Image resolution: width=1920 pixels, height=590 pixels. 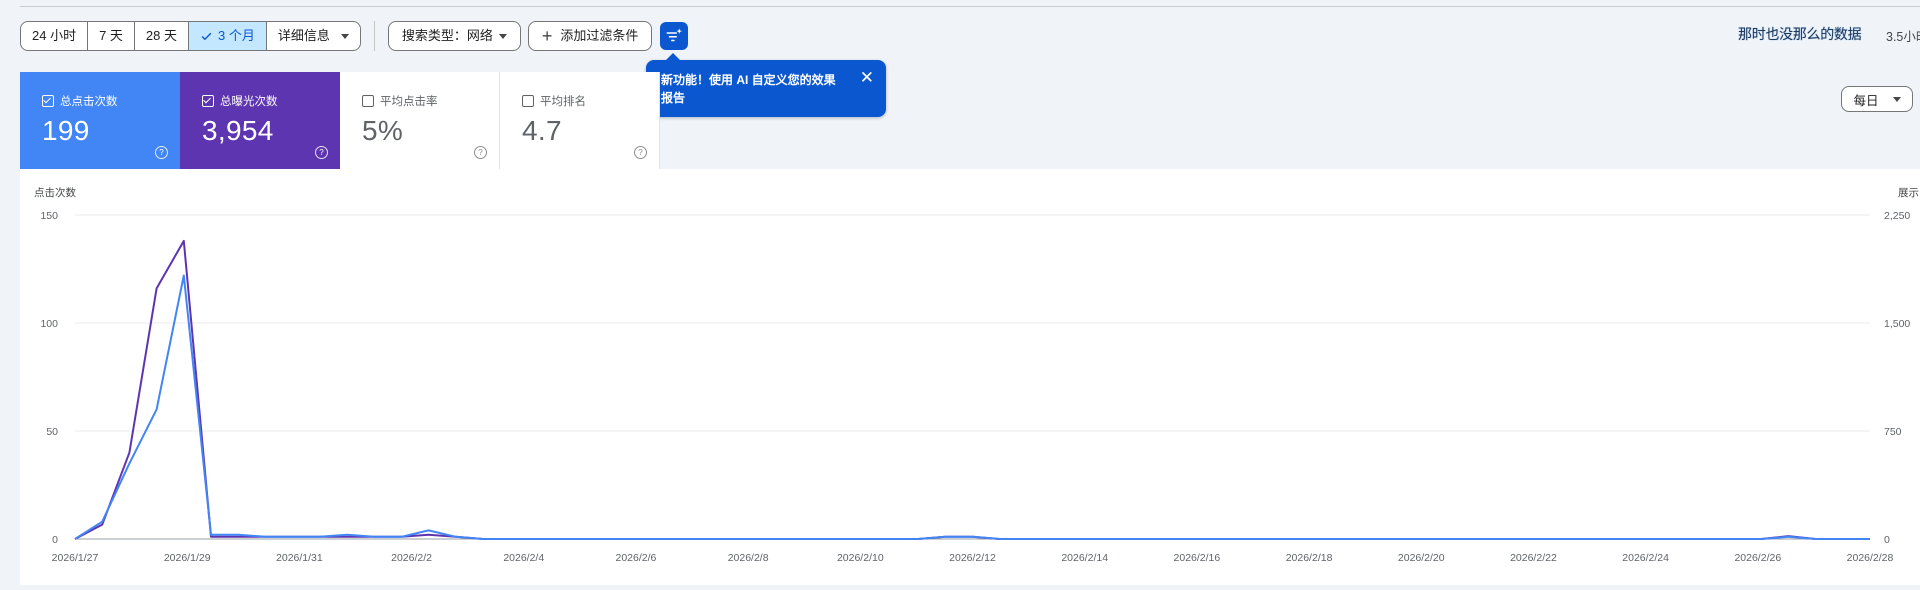 I want to click on x-tick-label: 2026/2/4, so click(x=523, y=558).